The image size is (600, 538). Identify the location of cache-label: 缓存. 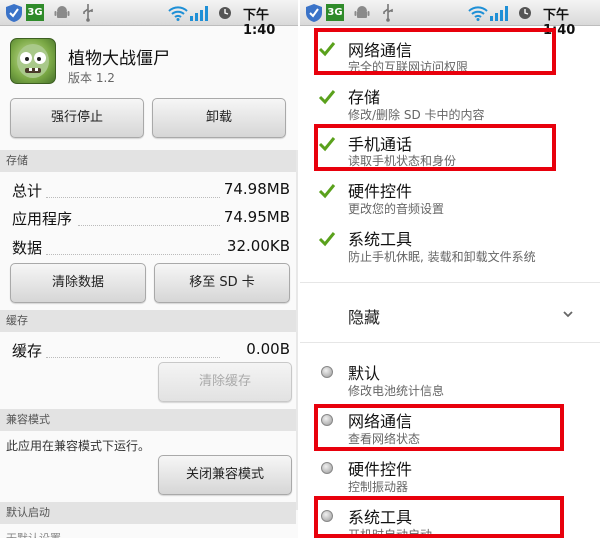
(27, 351).